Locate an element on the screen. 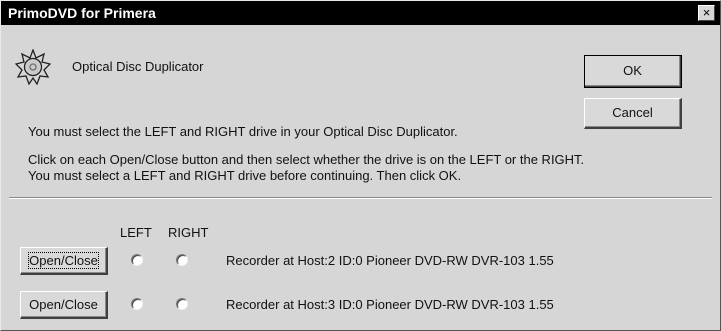 The width and height of the screenshot is (721, 331). open-close-button-2: Open/Close is located at coordinates (64, 305).